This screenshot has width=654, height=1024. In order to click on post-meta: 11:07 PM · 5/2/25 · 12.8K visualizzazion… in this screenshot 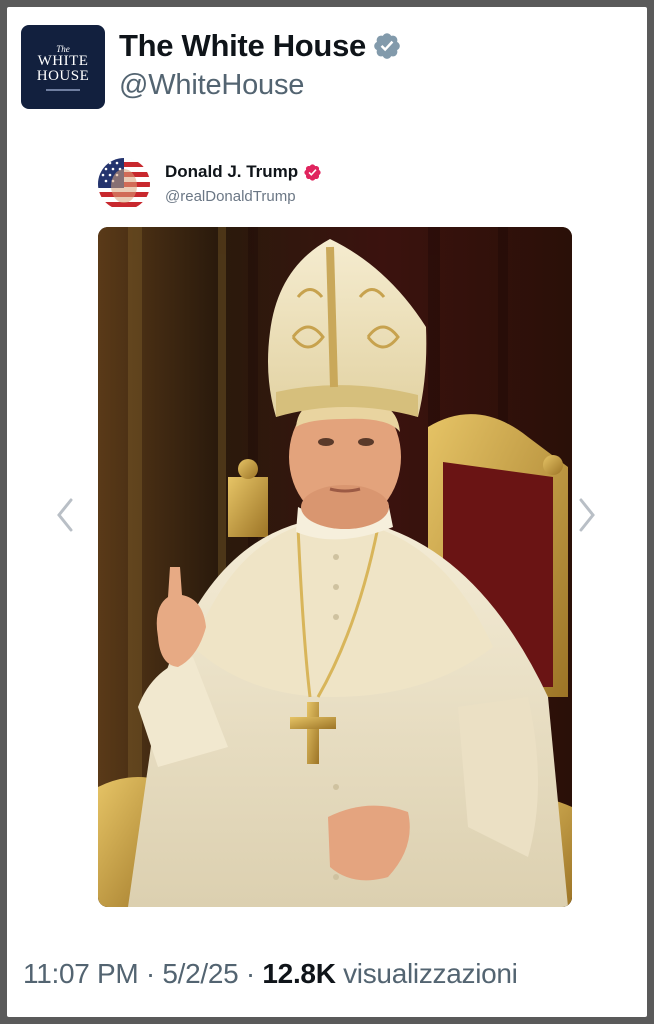, I will do `click(270, 974)`.